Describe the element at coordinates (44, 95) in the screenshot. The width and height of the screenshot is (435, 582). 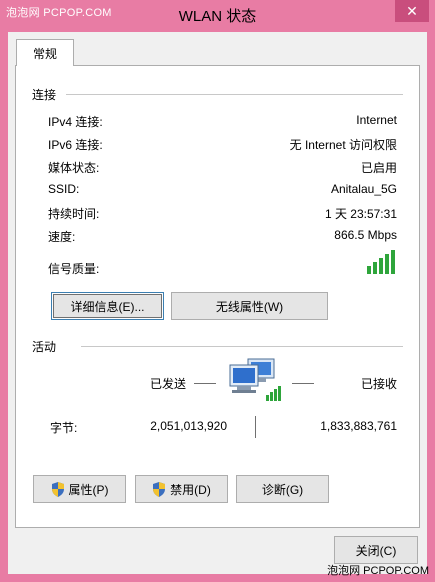
I see `connection-section-label: 连接` at that location.